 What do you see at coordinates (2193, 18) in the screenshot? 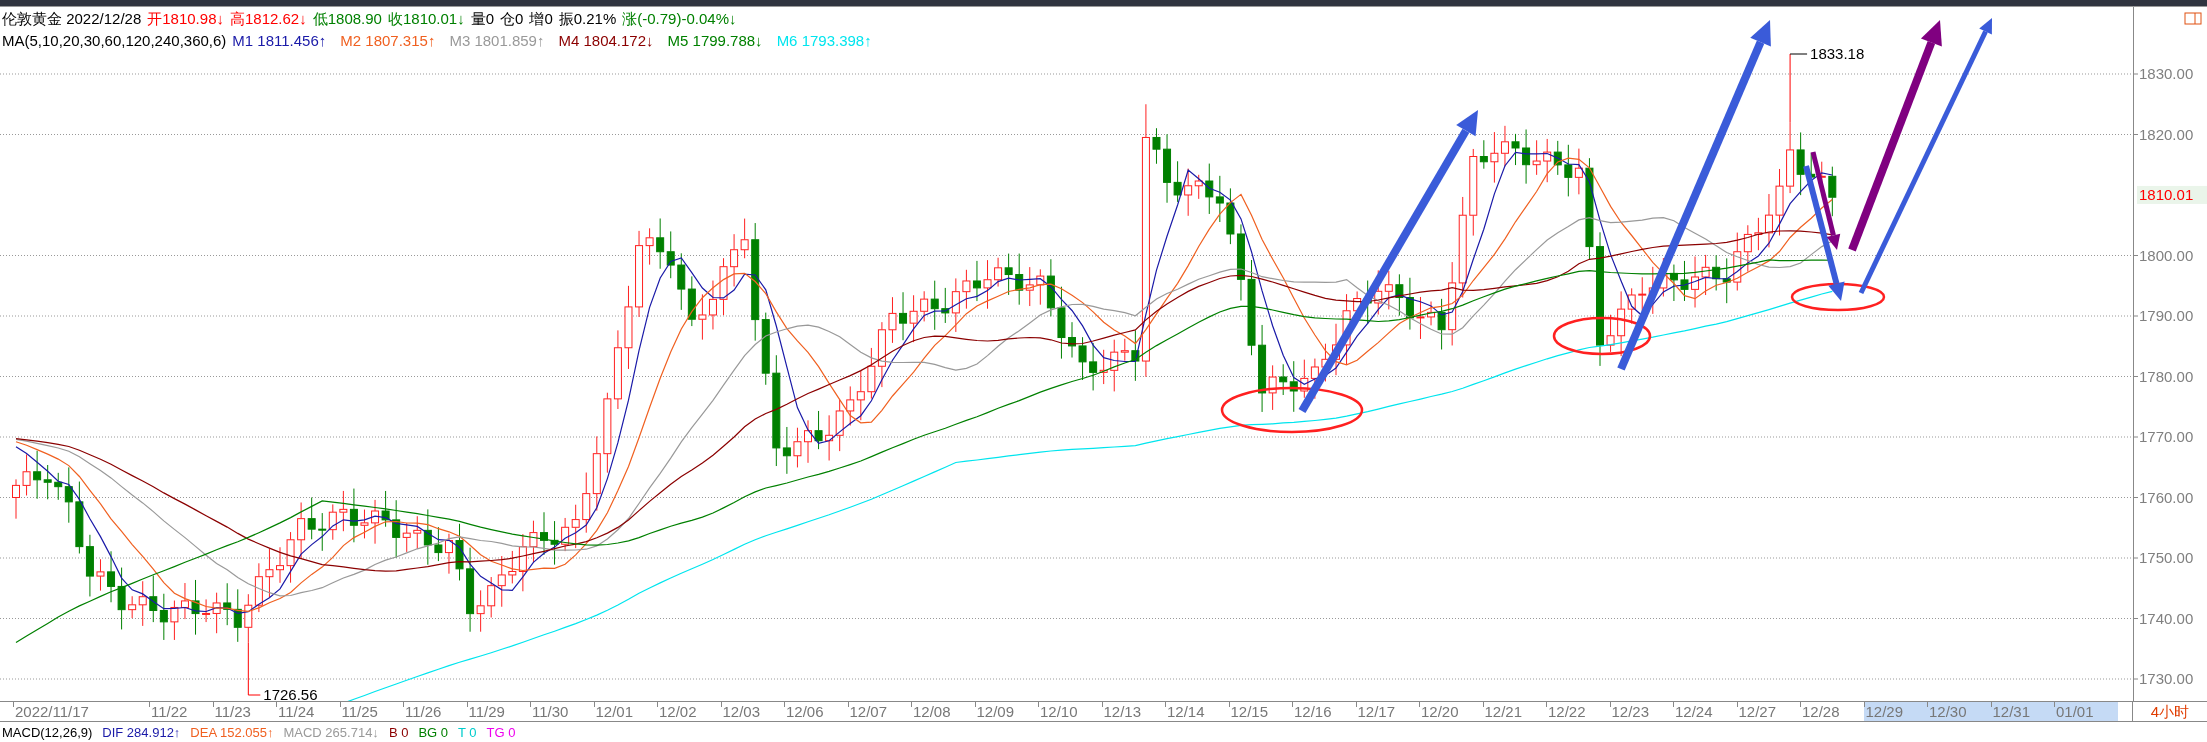
I see `panel-toggle-icon` at bounding box center [2193, 18].